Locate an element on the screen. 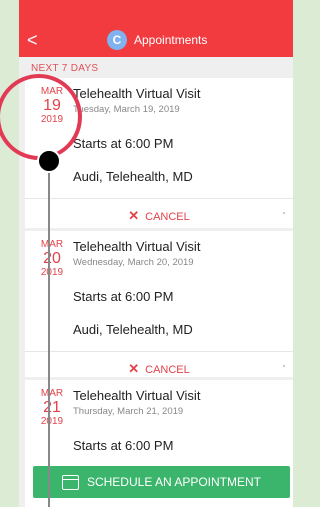  appointment-date: Thursday, March 21, 2019 is located at coordinates (128, 411).